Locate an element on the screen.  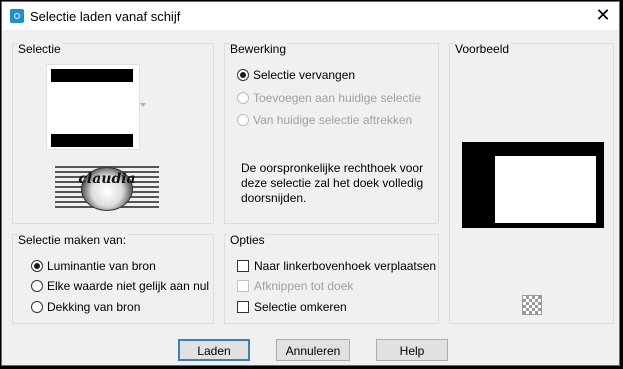
title-bar: Selectie laden vanaf schijf ✕ is located at coordinates (310, 16).